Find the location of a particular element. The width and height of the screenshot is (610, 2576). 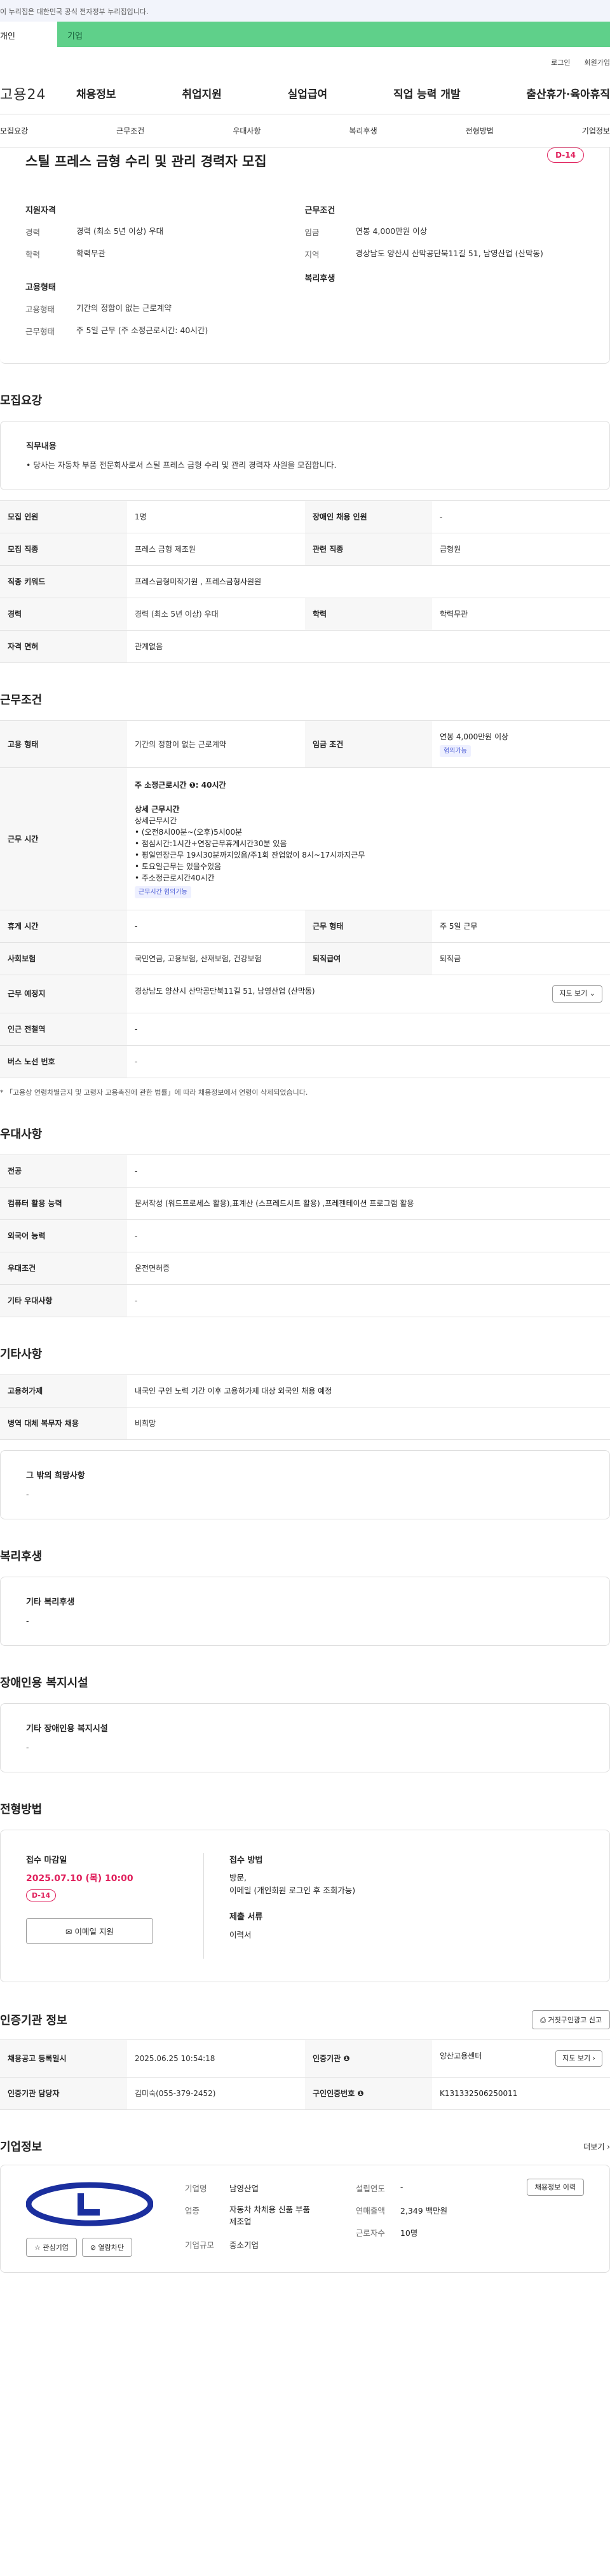

disability-box-heading: 기타 장애인용 복지시설 is located at coordinates (67, 1729).